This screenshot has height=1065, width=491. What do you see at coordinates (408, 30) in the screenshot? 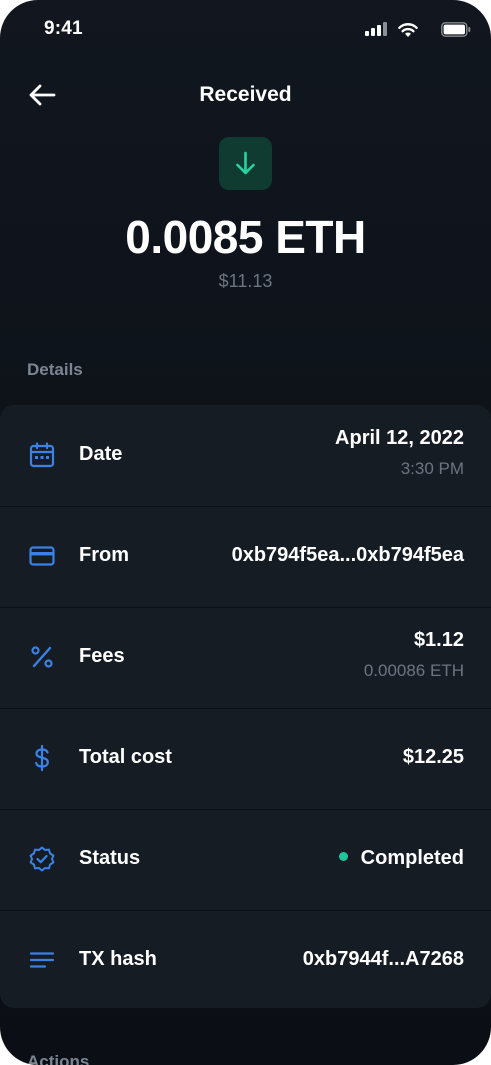
I see `wifi-icon` at bounding box center [408, 30].